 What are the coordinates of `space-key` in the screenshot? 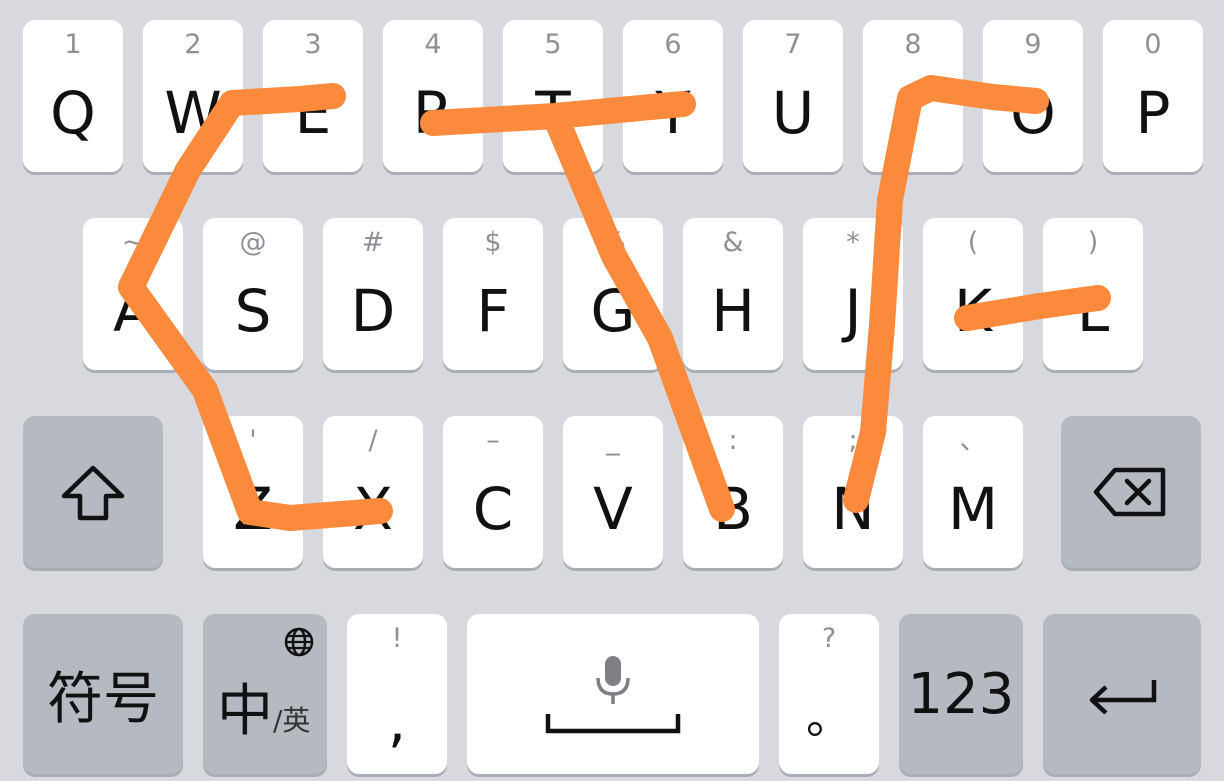 It's located at (613, 694).